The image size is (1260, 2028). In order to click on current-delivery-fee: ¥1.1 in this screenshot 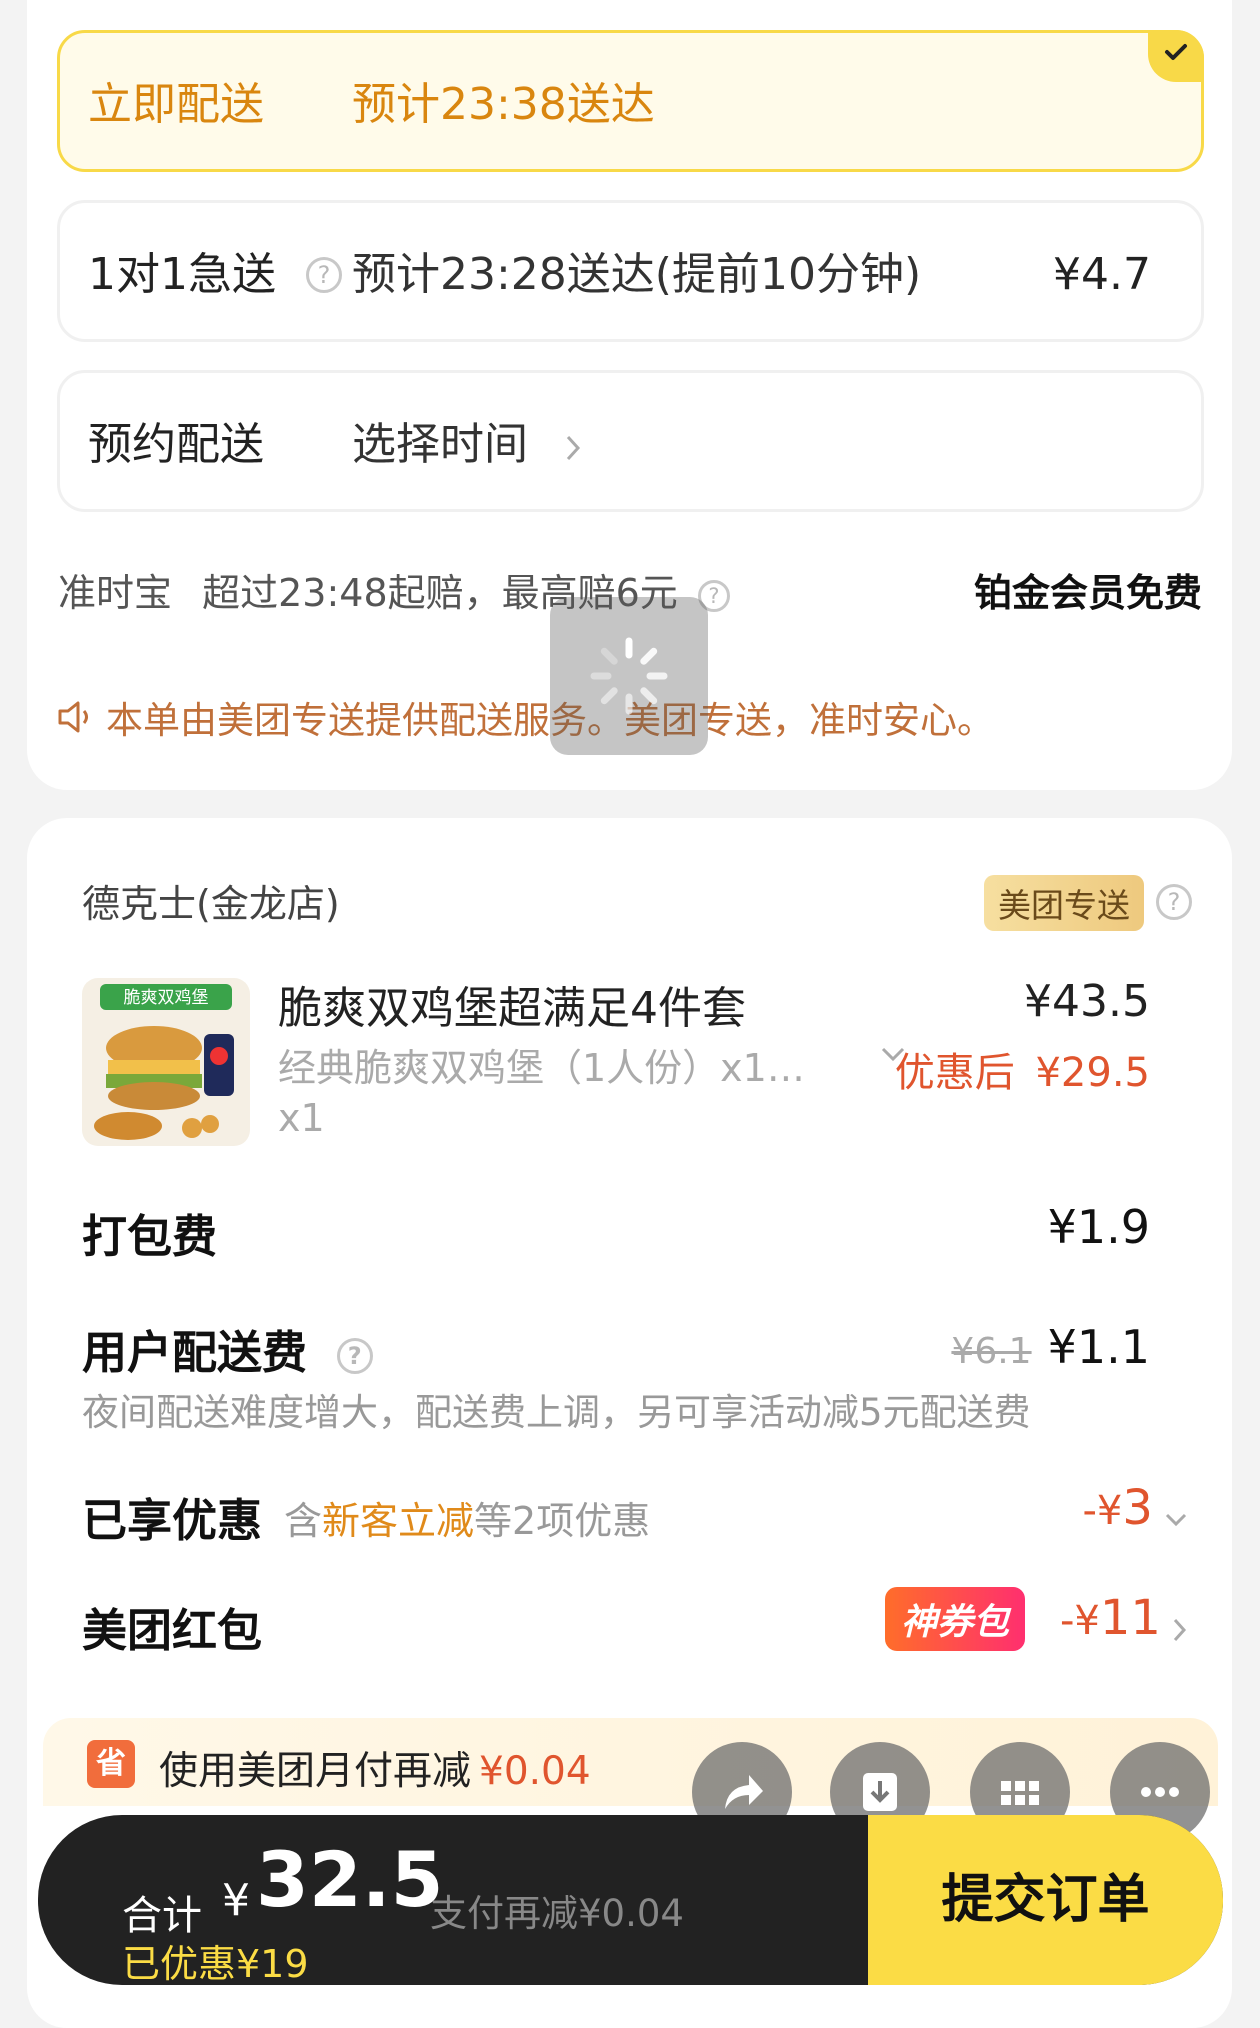, I will do `click(1098, 1347)`.